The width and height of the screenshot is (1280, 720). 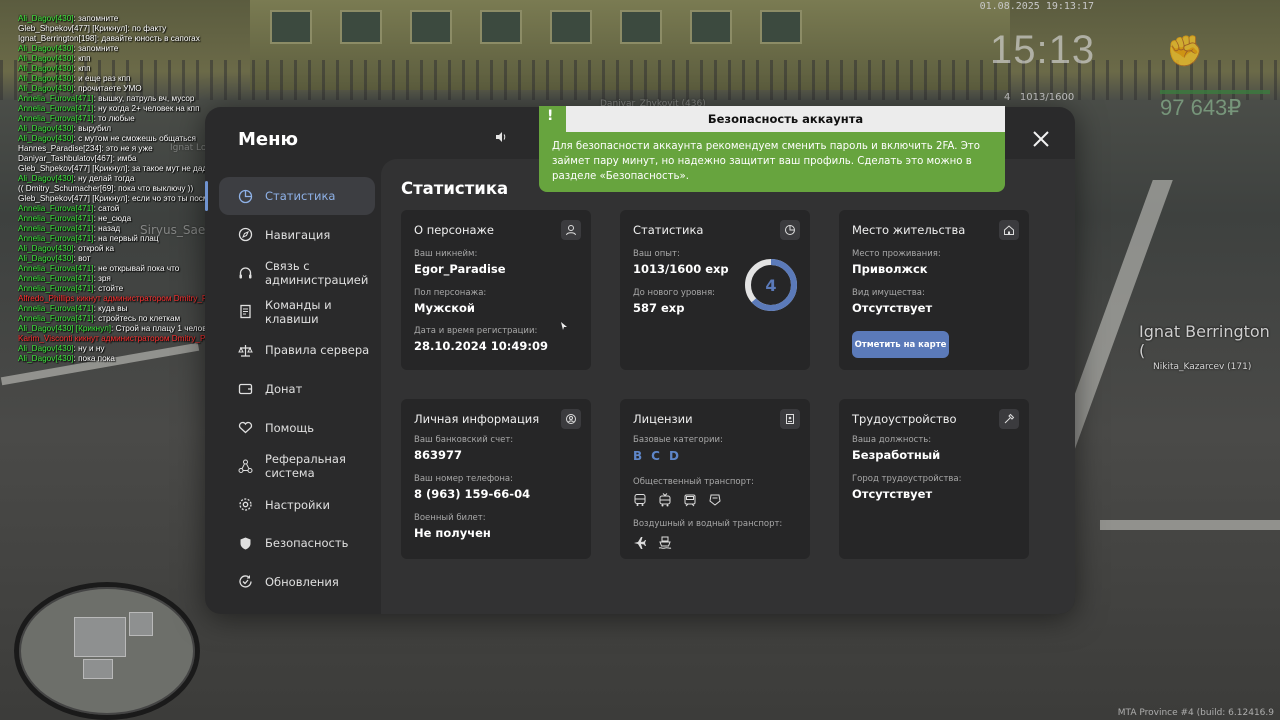 I want to click on chat-line: Ali_Dagov[430]: кпп, so click(x=54, y=68).